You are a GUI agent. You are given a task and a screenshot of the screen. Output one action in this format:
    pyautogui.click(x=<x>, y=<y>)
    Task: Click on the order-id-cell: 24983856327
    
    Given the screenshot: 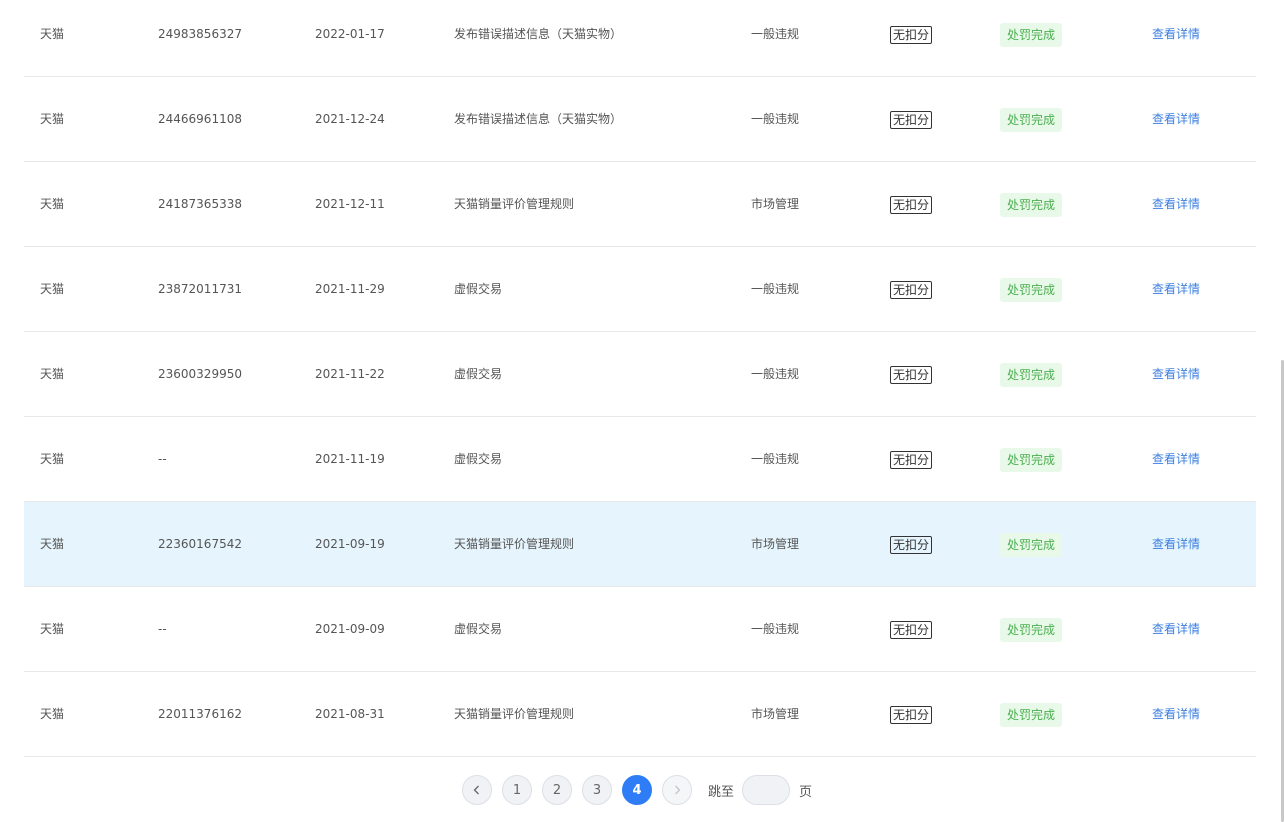 What is the action you would take?
    pyautogui.click(x=200, y=34)
    